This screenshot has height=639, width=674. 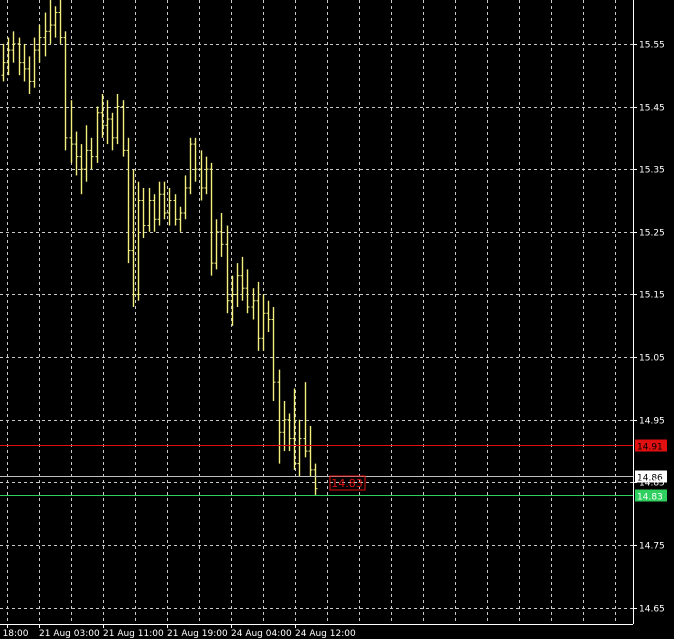 I want to click on red-level-label: 14.91, so click(x=650, y=448).